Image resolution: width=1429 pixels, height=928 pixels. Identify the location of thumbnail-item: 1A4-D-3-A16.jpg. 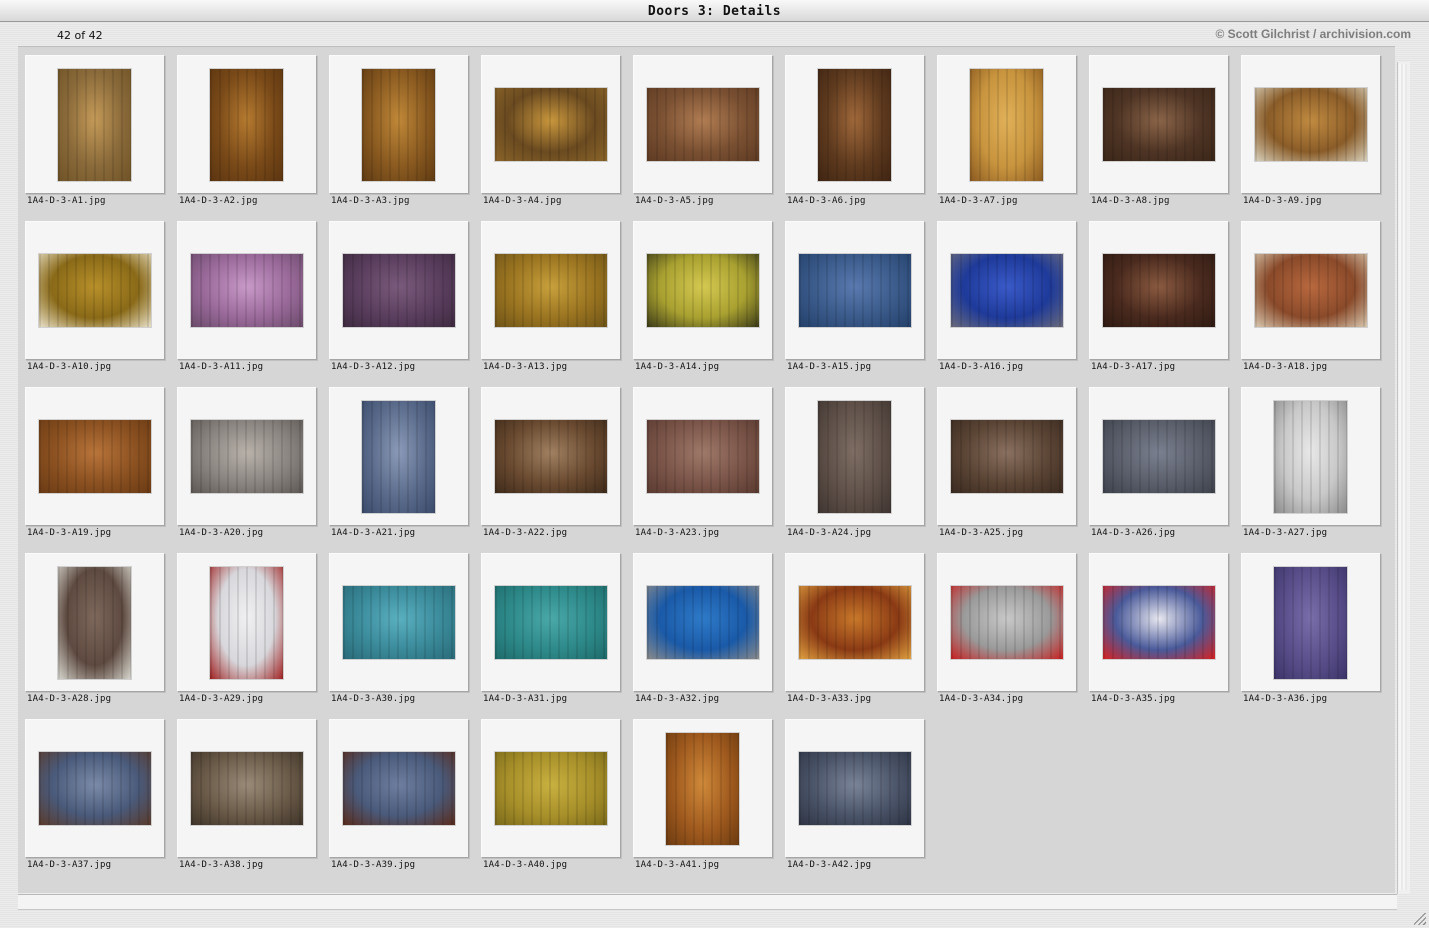
(1007, 294).